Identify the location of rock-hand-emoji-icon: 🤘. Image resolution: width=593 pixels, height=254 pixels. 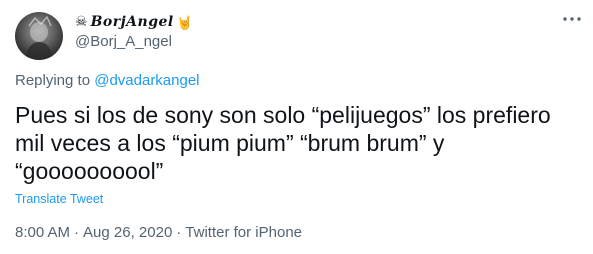
(184, 22).